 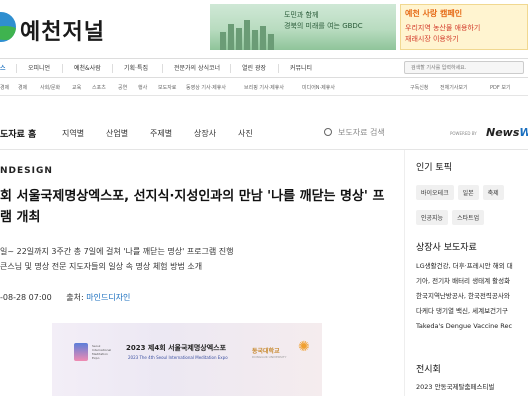 I want to click on nav-item-forum: 열린 광장, so click(x=254, y=67).